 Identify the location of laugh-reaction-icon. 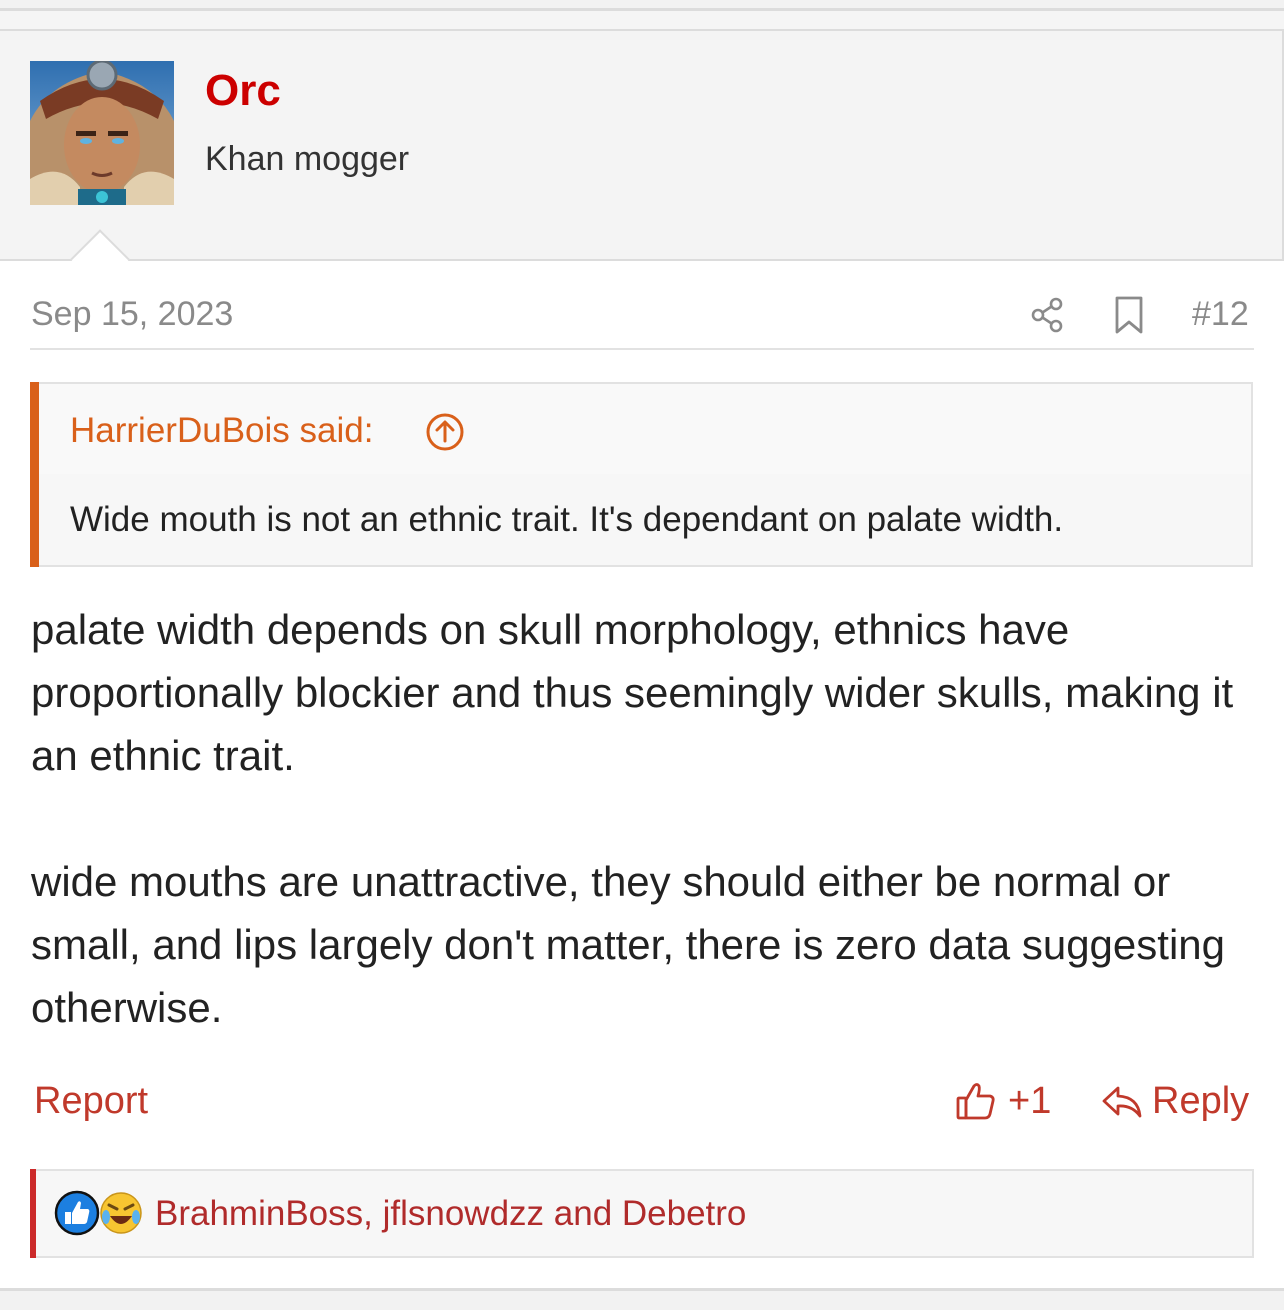
(121, 1213).